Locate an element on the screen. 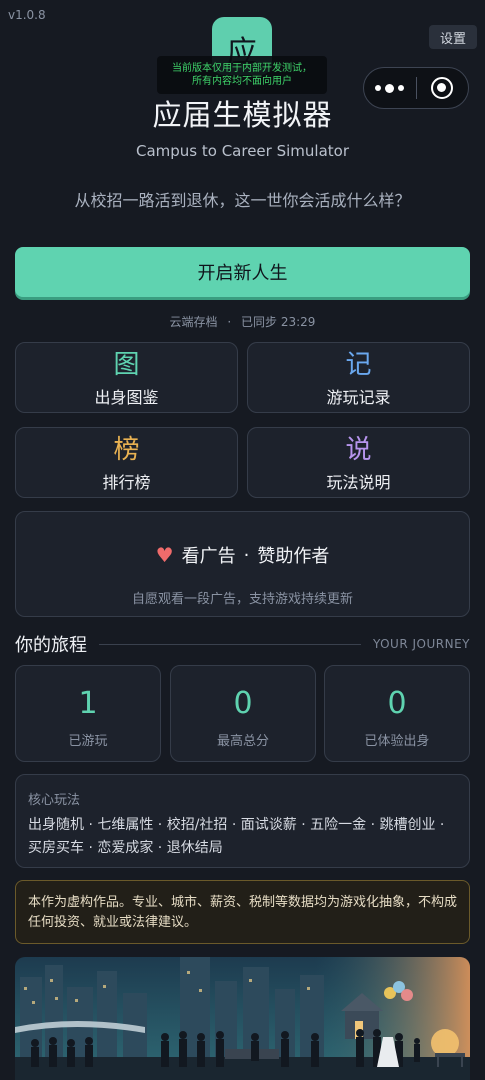  cloud-save-label: 云端存档 is located at coordinates (193, 322).